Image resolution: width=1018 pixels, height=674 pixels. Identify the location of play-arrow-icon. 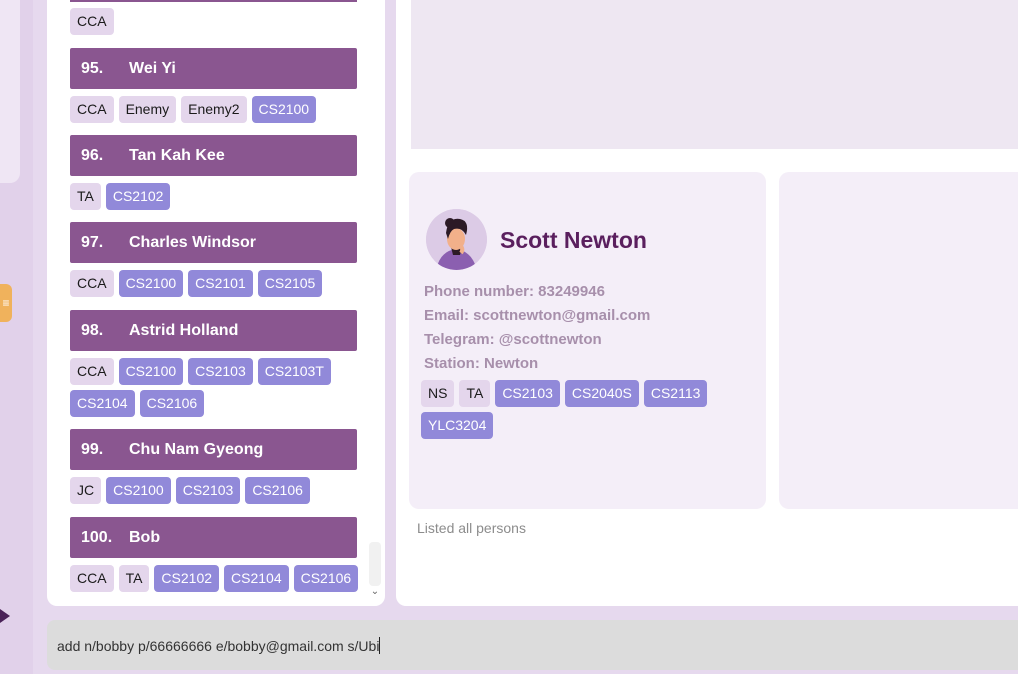
(5, 616).